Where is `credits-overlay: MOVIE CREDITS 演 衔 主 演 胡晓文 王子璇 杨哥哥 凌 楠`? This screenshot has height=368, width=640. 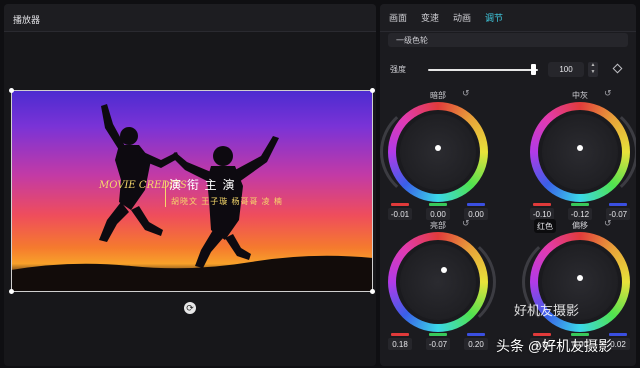
credits-overlay: MOVIE CREDITS 演 衔 主 演 胡晓文 王子璇 杨哥哥 凌 楠 is located at coordinates (209, 209).